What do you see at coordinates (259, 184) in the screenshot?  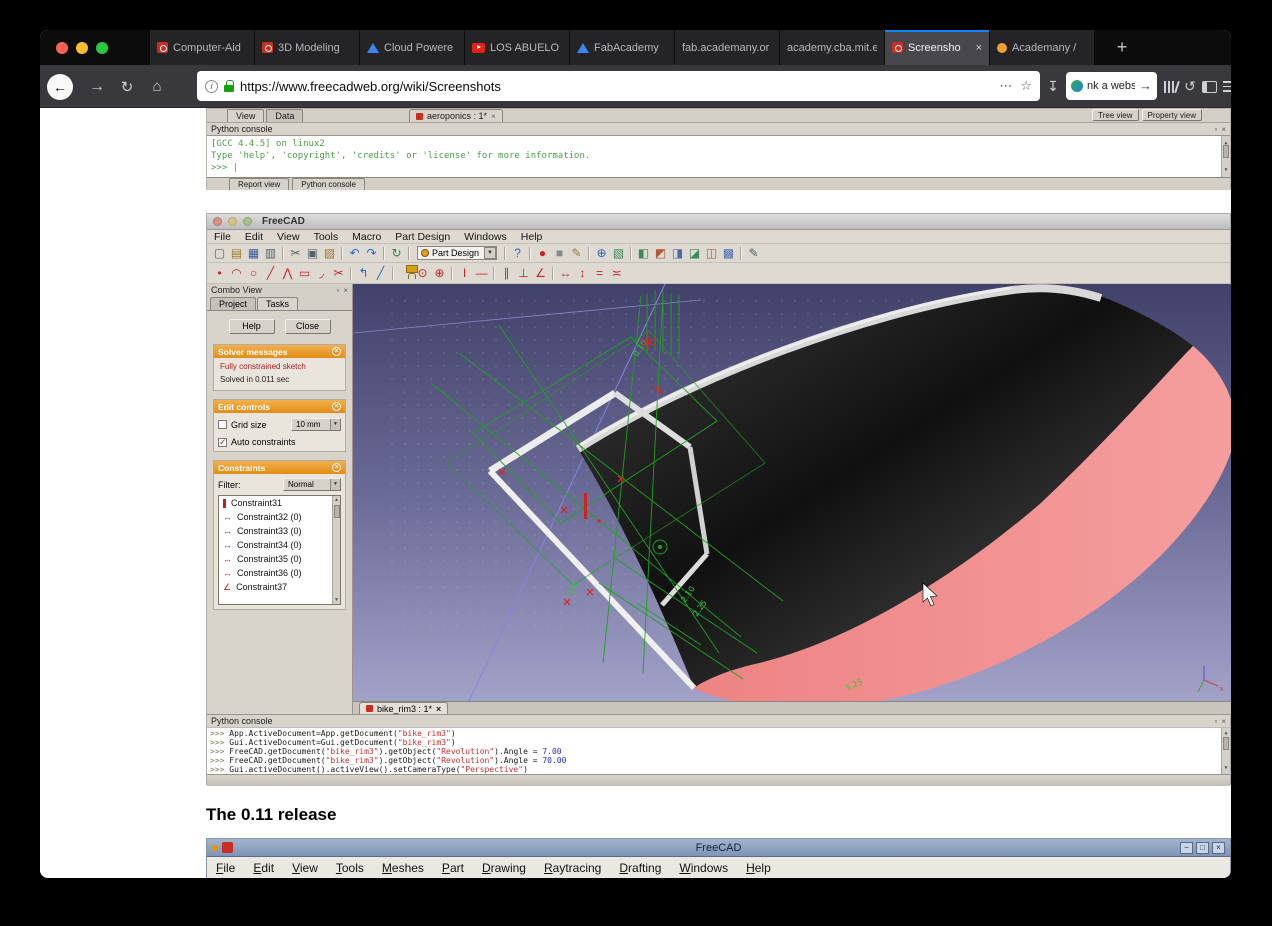 I see `report-view-tab: Report view` at bounding box center [259, 184].